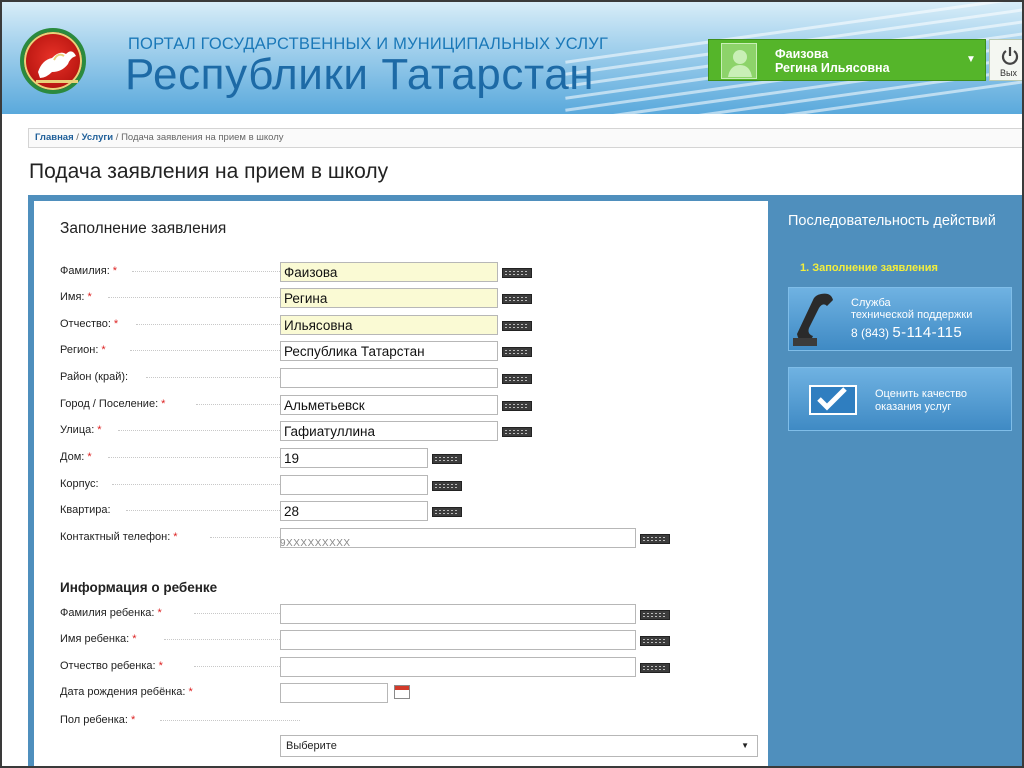 This screenshot has width=1024, height=768. Describe the element at coordinates (113, 404) in the screenshot. I see `field-label: Город / Поселение: *` at that location.